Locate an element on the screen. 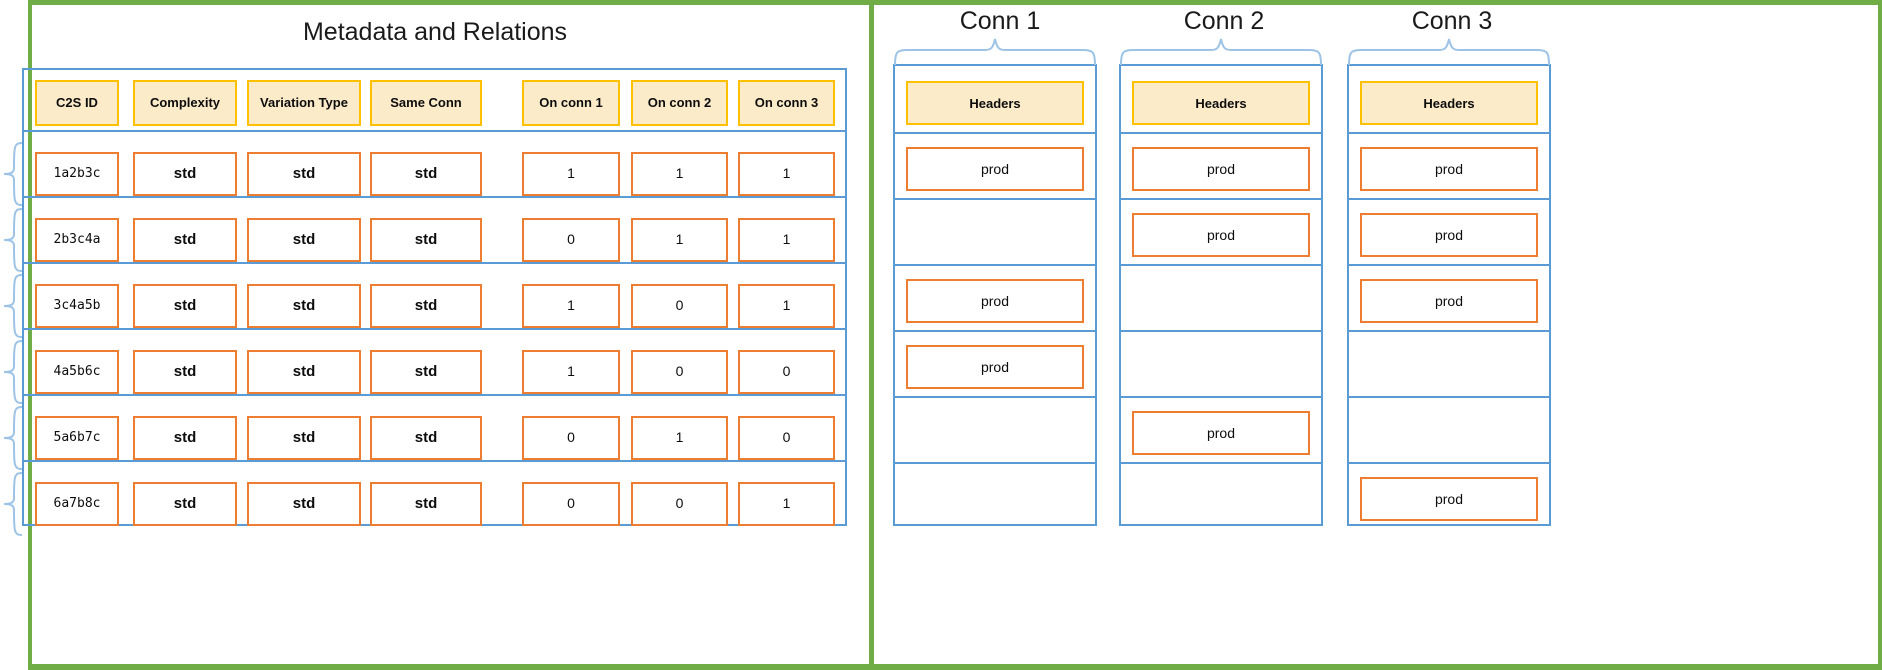  conn3-brace is located at coordinates (1449, 52).